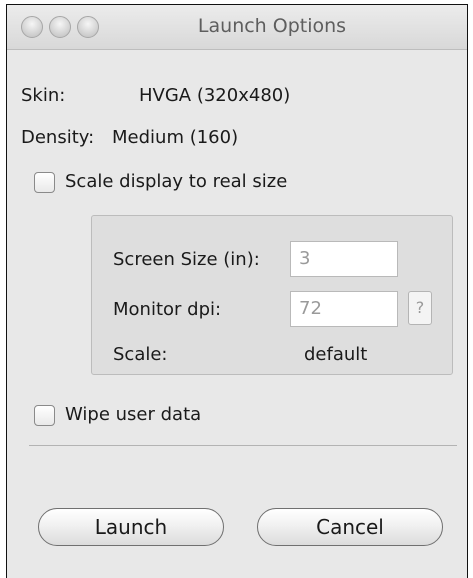 The width and height of the screenshot is (473, 578). What do you see at coordinates (175, 137) in the screenshot?
I see `density-value: Medium (160)` at bounding box center [175, 137].